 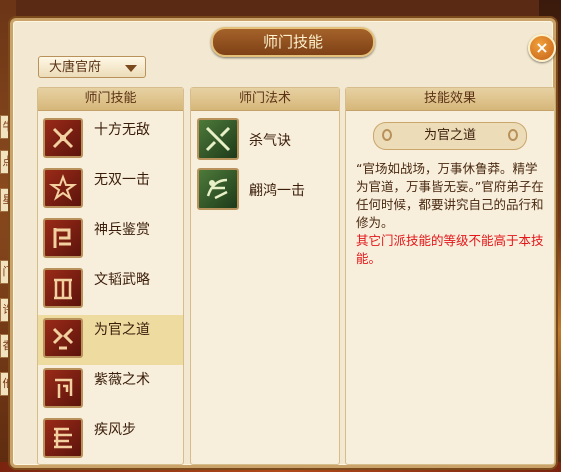 What do you see at coordinates (110, 190) in the screenshot?
I see `skill-item: 无双一击` at bounding box center [110, 190].